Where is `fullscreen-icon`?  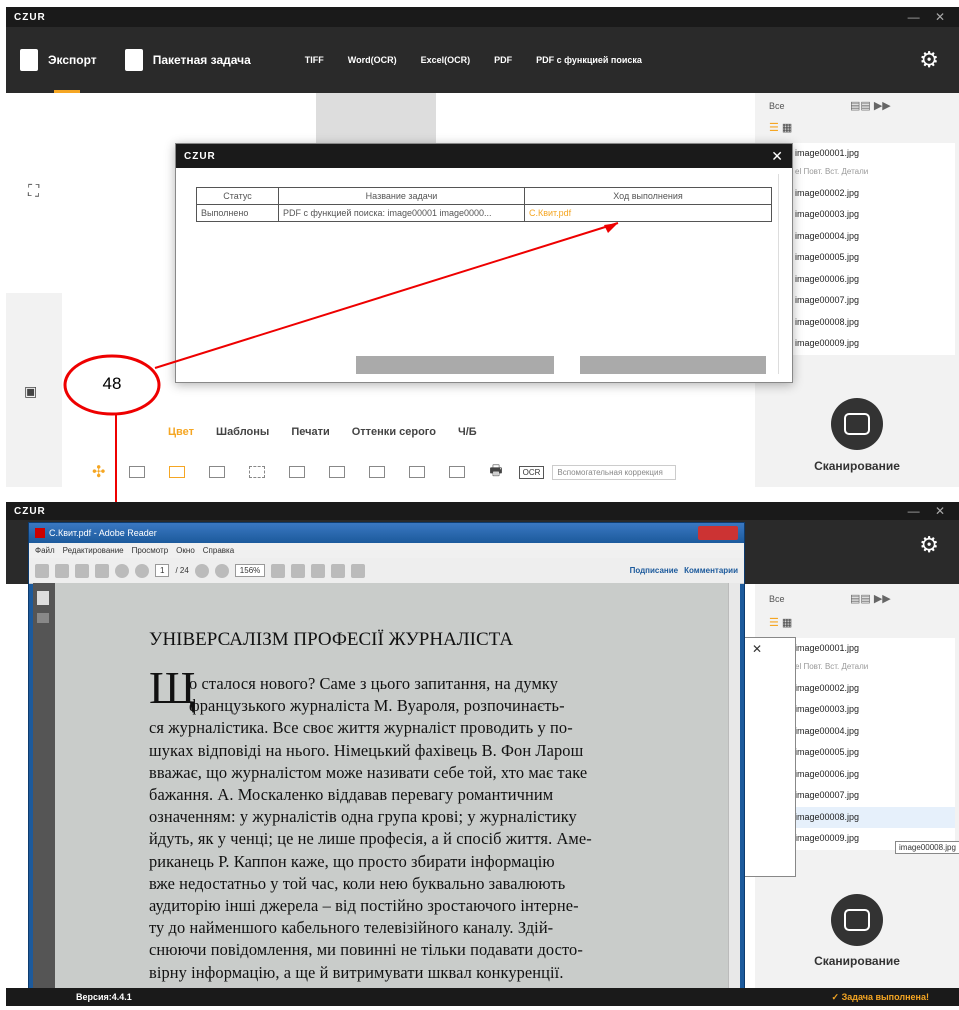 fullscreen-icon is located at coordinates (358, 570).